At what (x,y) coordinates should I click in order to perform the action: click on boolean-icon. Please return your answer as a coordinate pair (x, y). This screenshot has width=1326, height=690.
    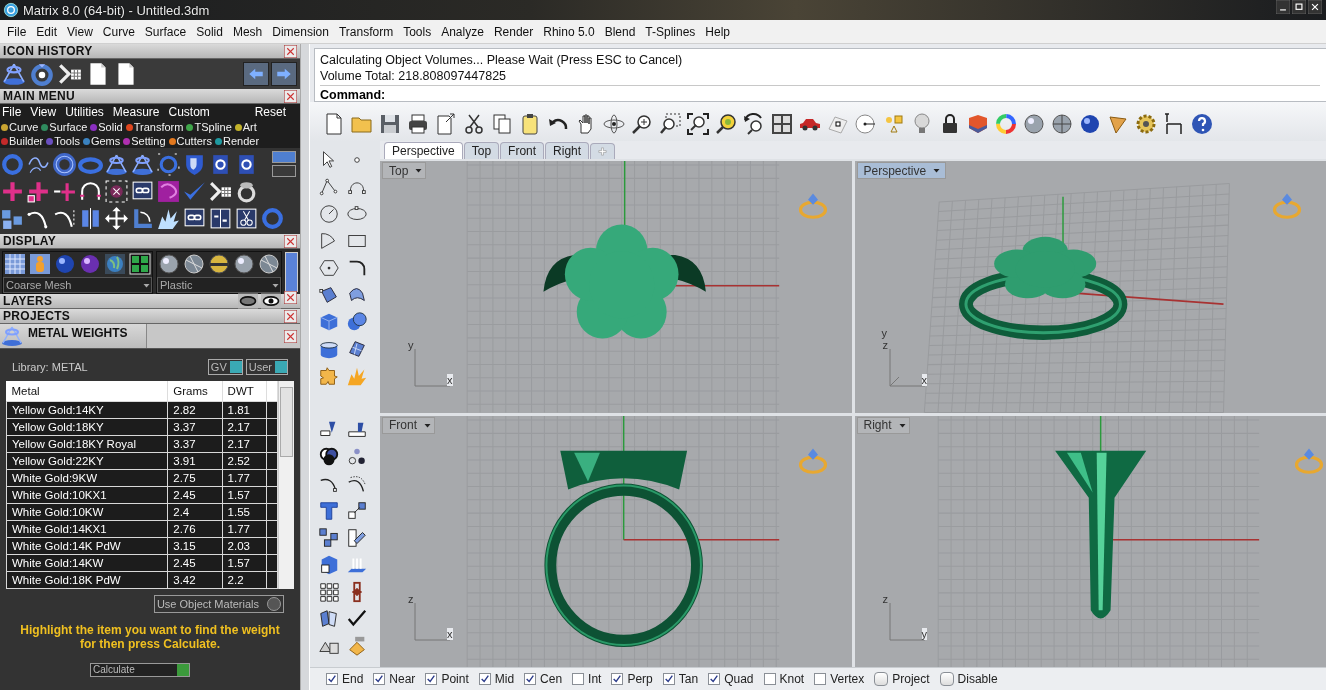
    Looking at the image, I should click on (329, 457).